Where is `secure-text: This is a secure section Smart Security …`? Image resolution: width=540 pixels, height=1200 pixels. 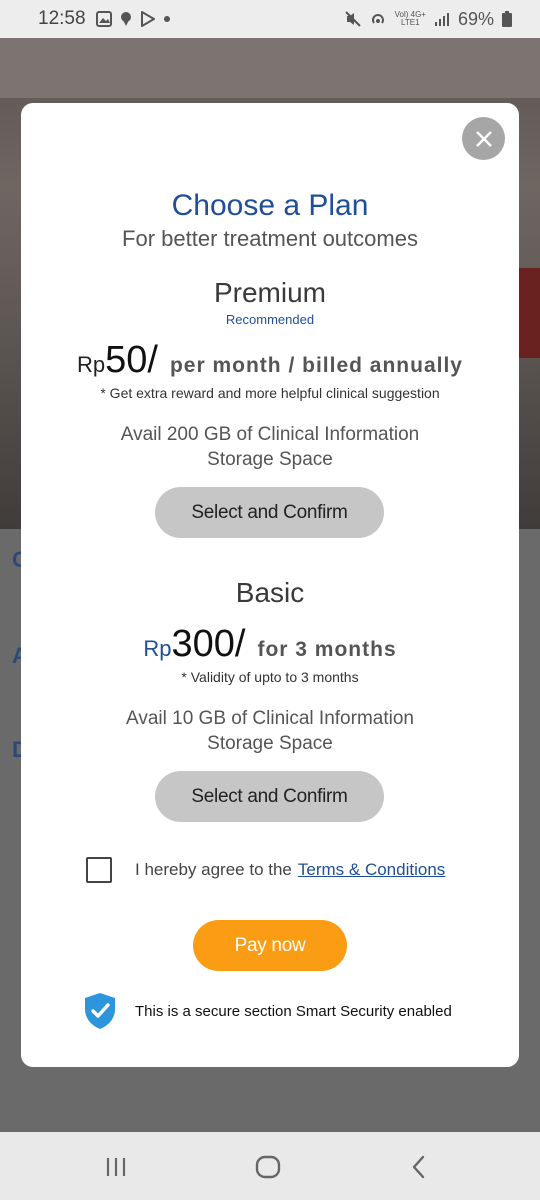 secure-text: This is a secure section Smart Security … is located at coordinates (293, 1011).